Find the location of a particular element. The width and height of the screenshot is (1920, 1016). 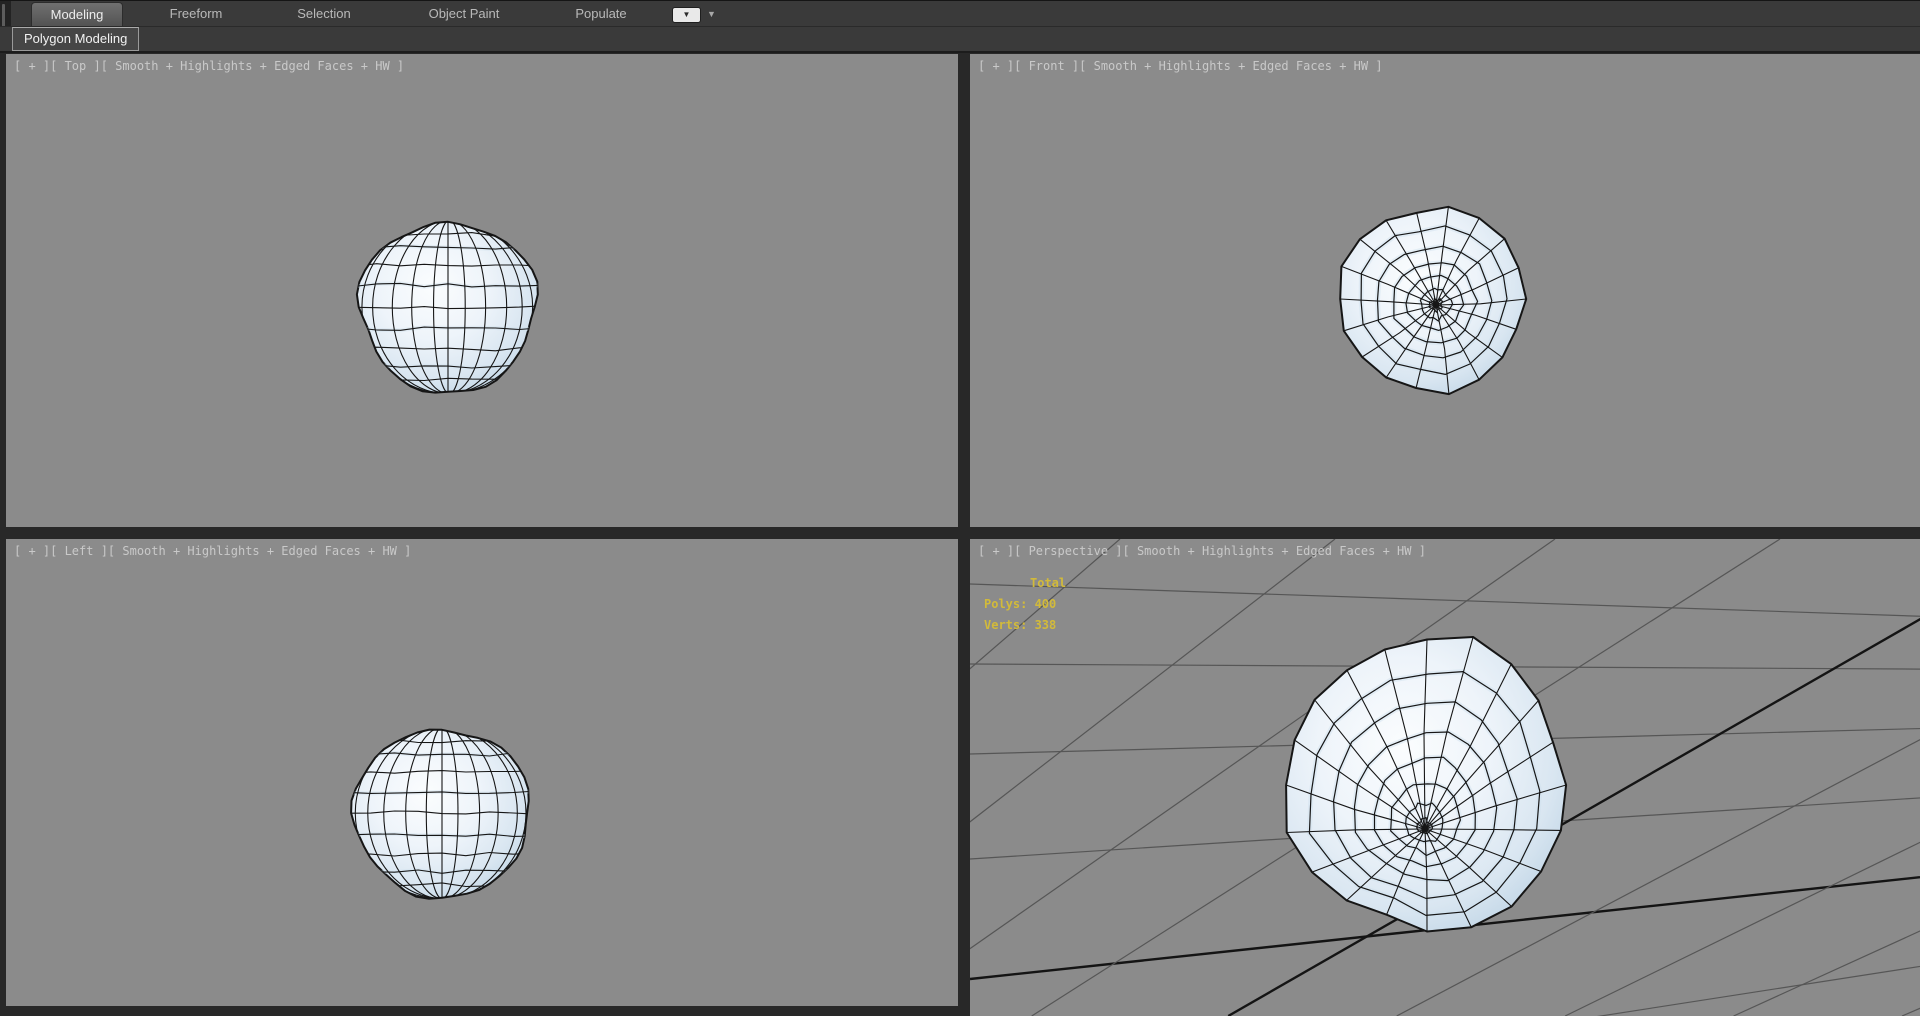

ribbon-options-caret: ▼ is located at coordinates (711, 14).